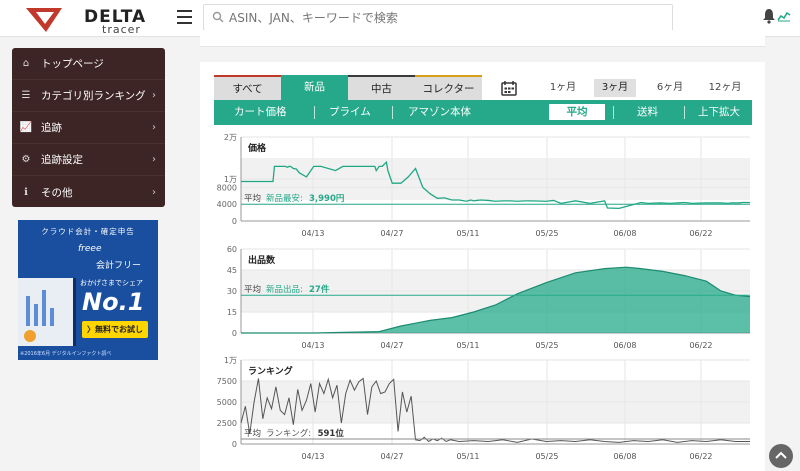 The image size is (800, 471). What do you see at coordinates (331, 433) in the screenshot?
I see `average-value: 591位` at bounding box center [331, 433].